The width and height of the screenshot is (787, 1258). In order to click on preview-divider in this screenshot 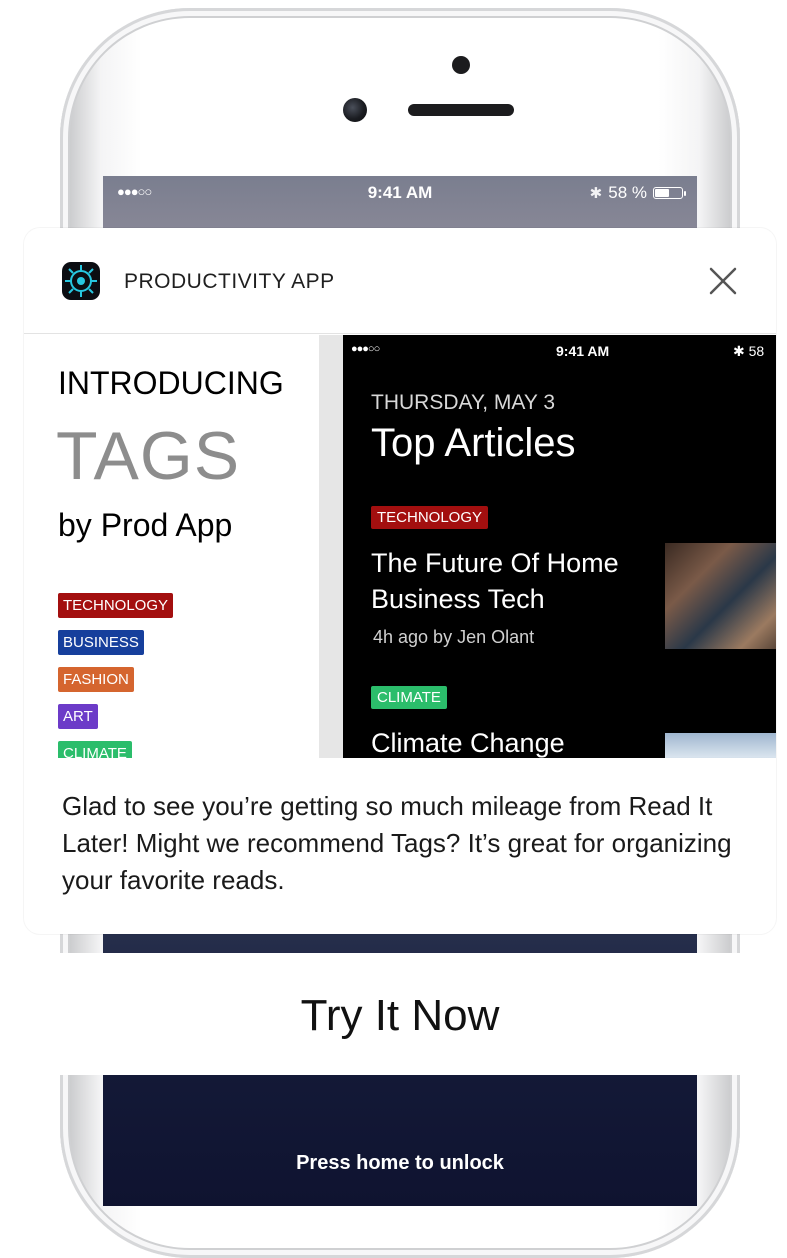, I will do `click(331, 546)`.